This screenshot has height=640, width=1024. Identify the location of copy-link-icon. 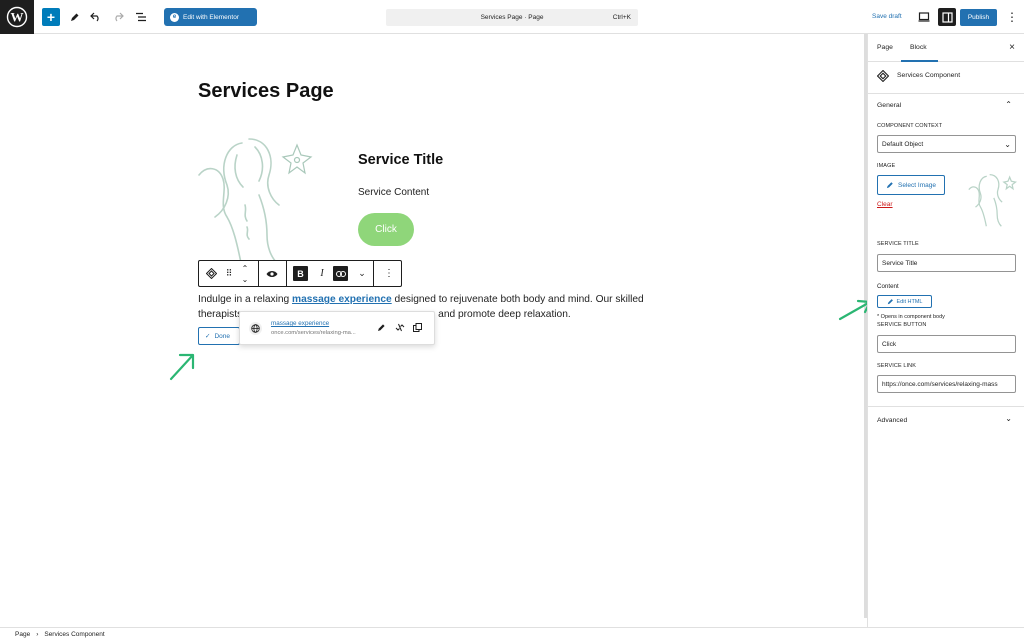
(417, 328).